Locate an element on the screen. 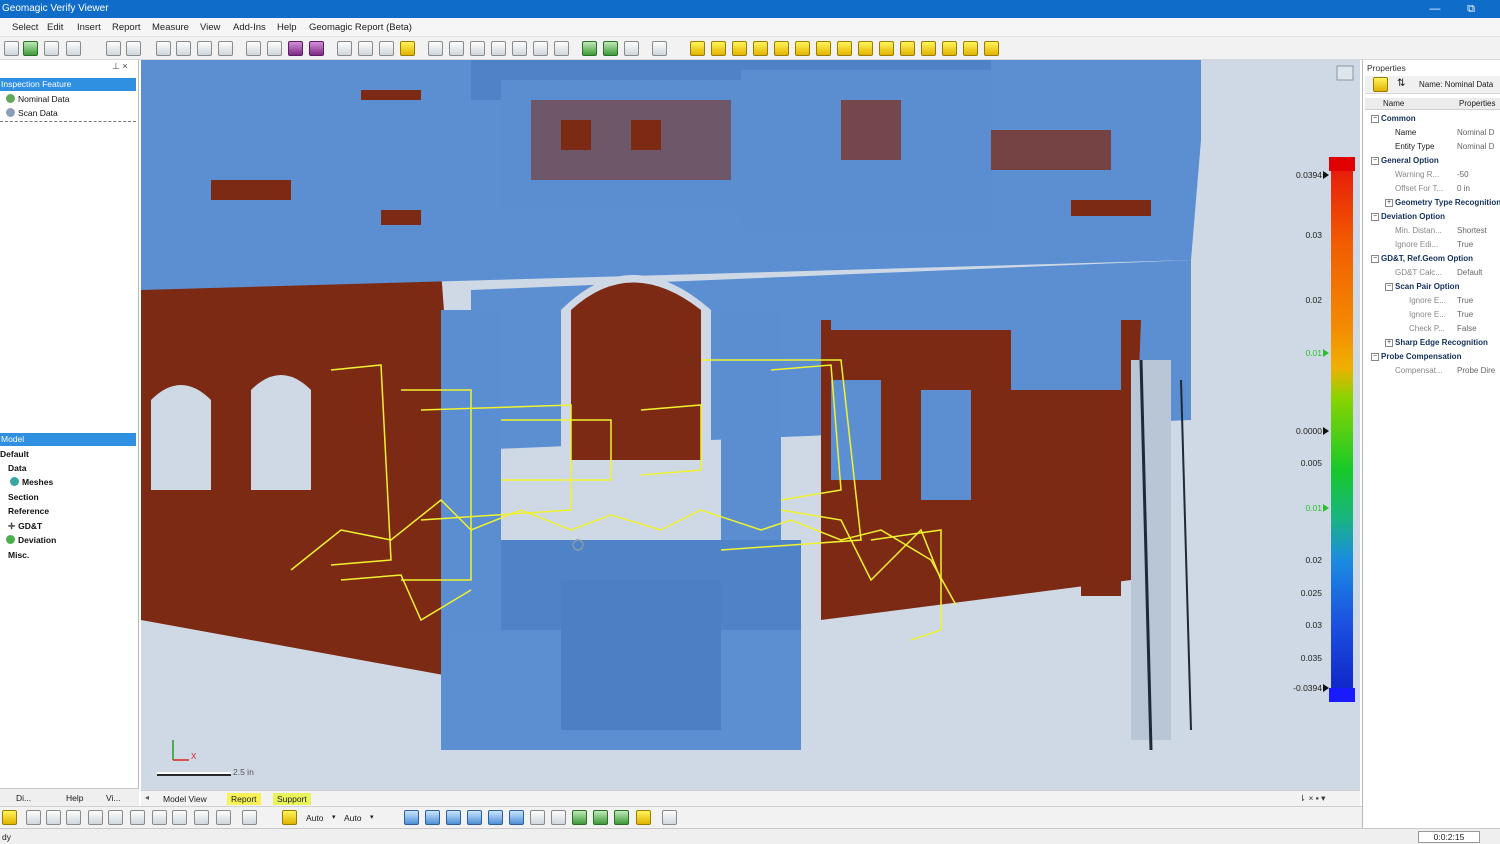 The height and width of the screenshot is (844, 1500). display-tool-4-icon is located at coordinates (474, 817).